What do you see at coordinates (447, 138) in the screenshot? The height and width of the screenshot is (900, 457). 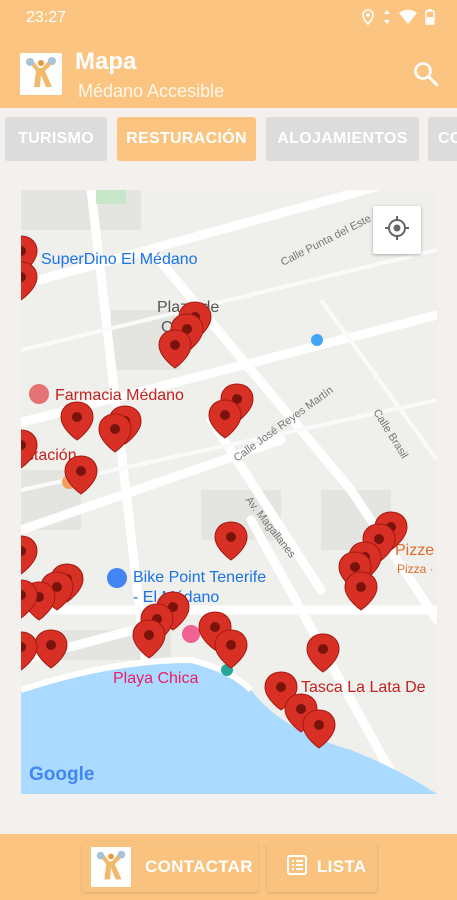 I see `tab-label: CO` at bounding box center [447, 138].